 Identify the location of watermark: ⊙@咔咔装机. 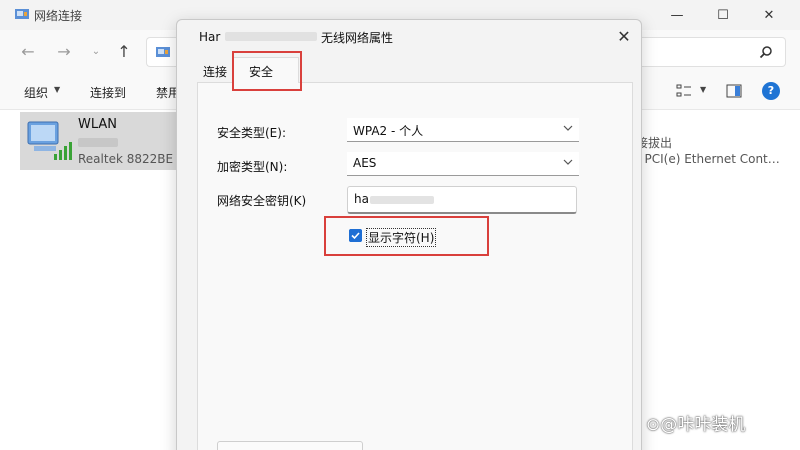
(696, 425).